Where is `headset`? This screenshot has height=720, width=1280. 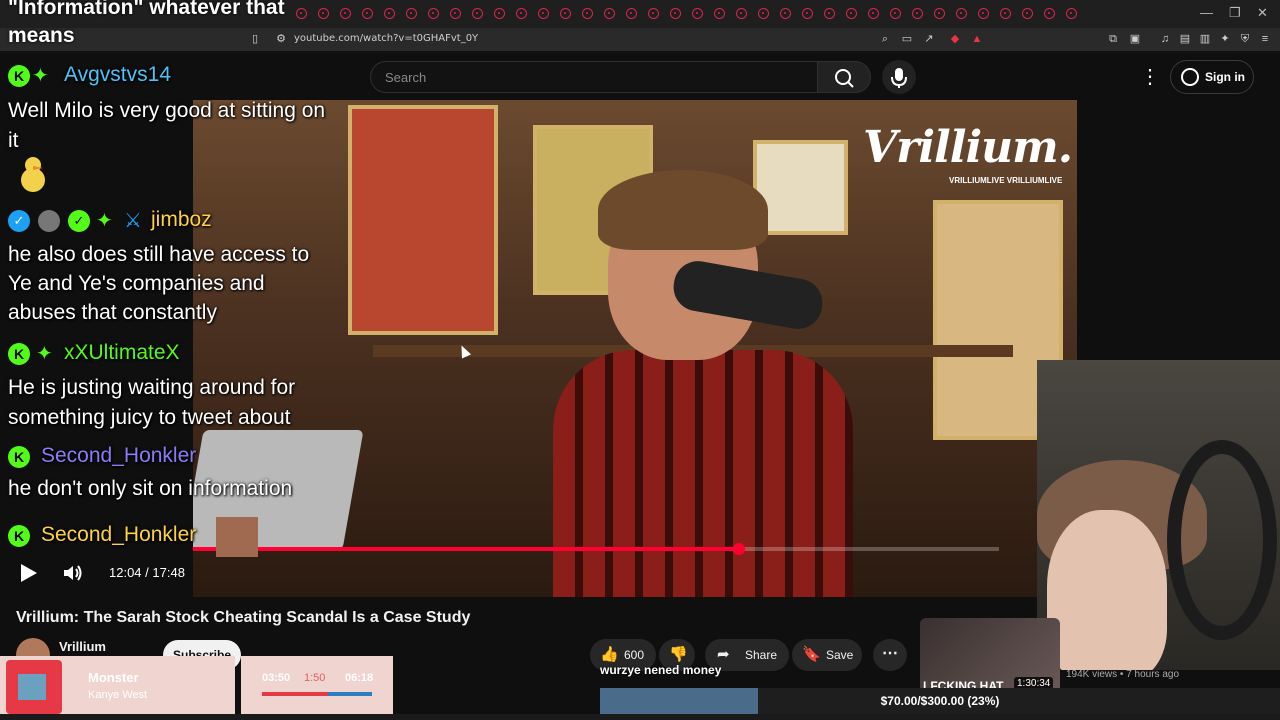 headset is located at coordinates (1222, 540).